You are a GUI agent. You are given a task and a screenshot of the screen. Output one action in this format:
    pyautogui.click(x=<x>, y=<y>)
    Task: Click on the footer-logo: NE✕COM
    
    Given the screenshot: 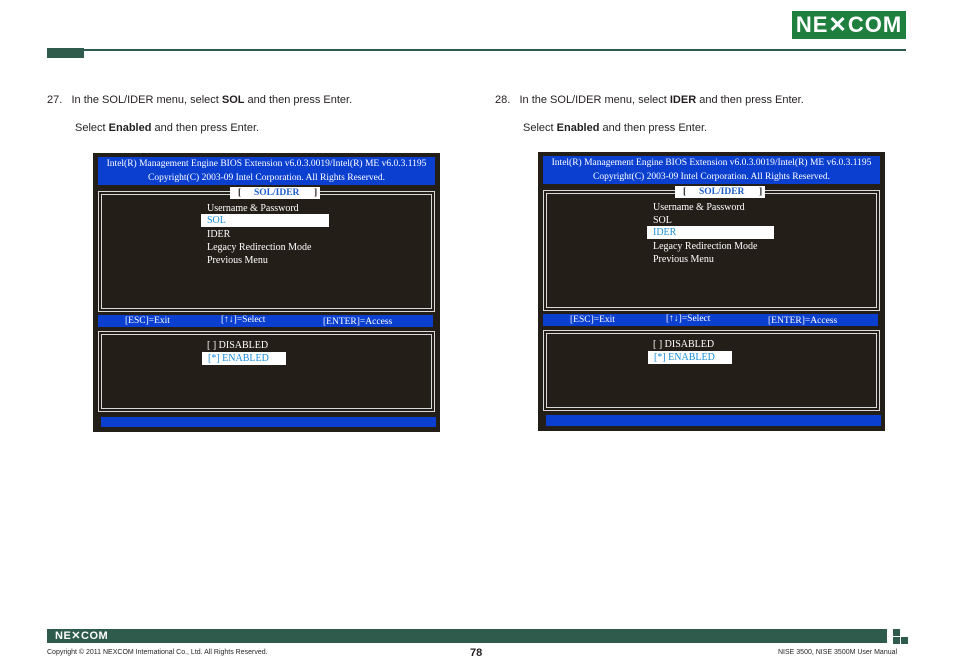 What is the action you would take?
    pyautogui.click(x=82, y=636)
    